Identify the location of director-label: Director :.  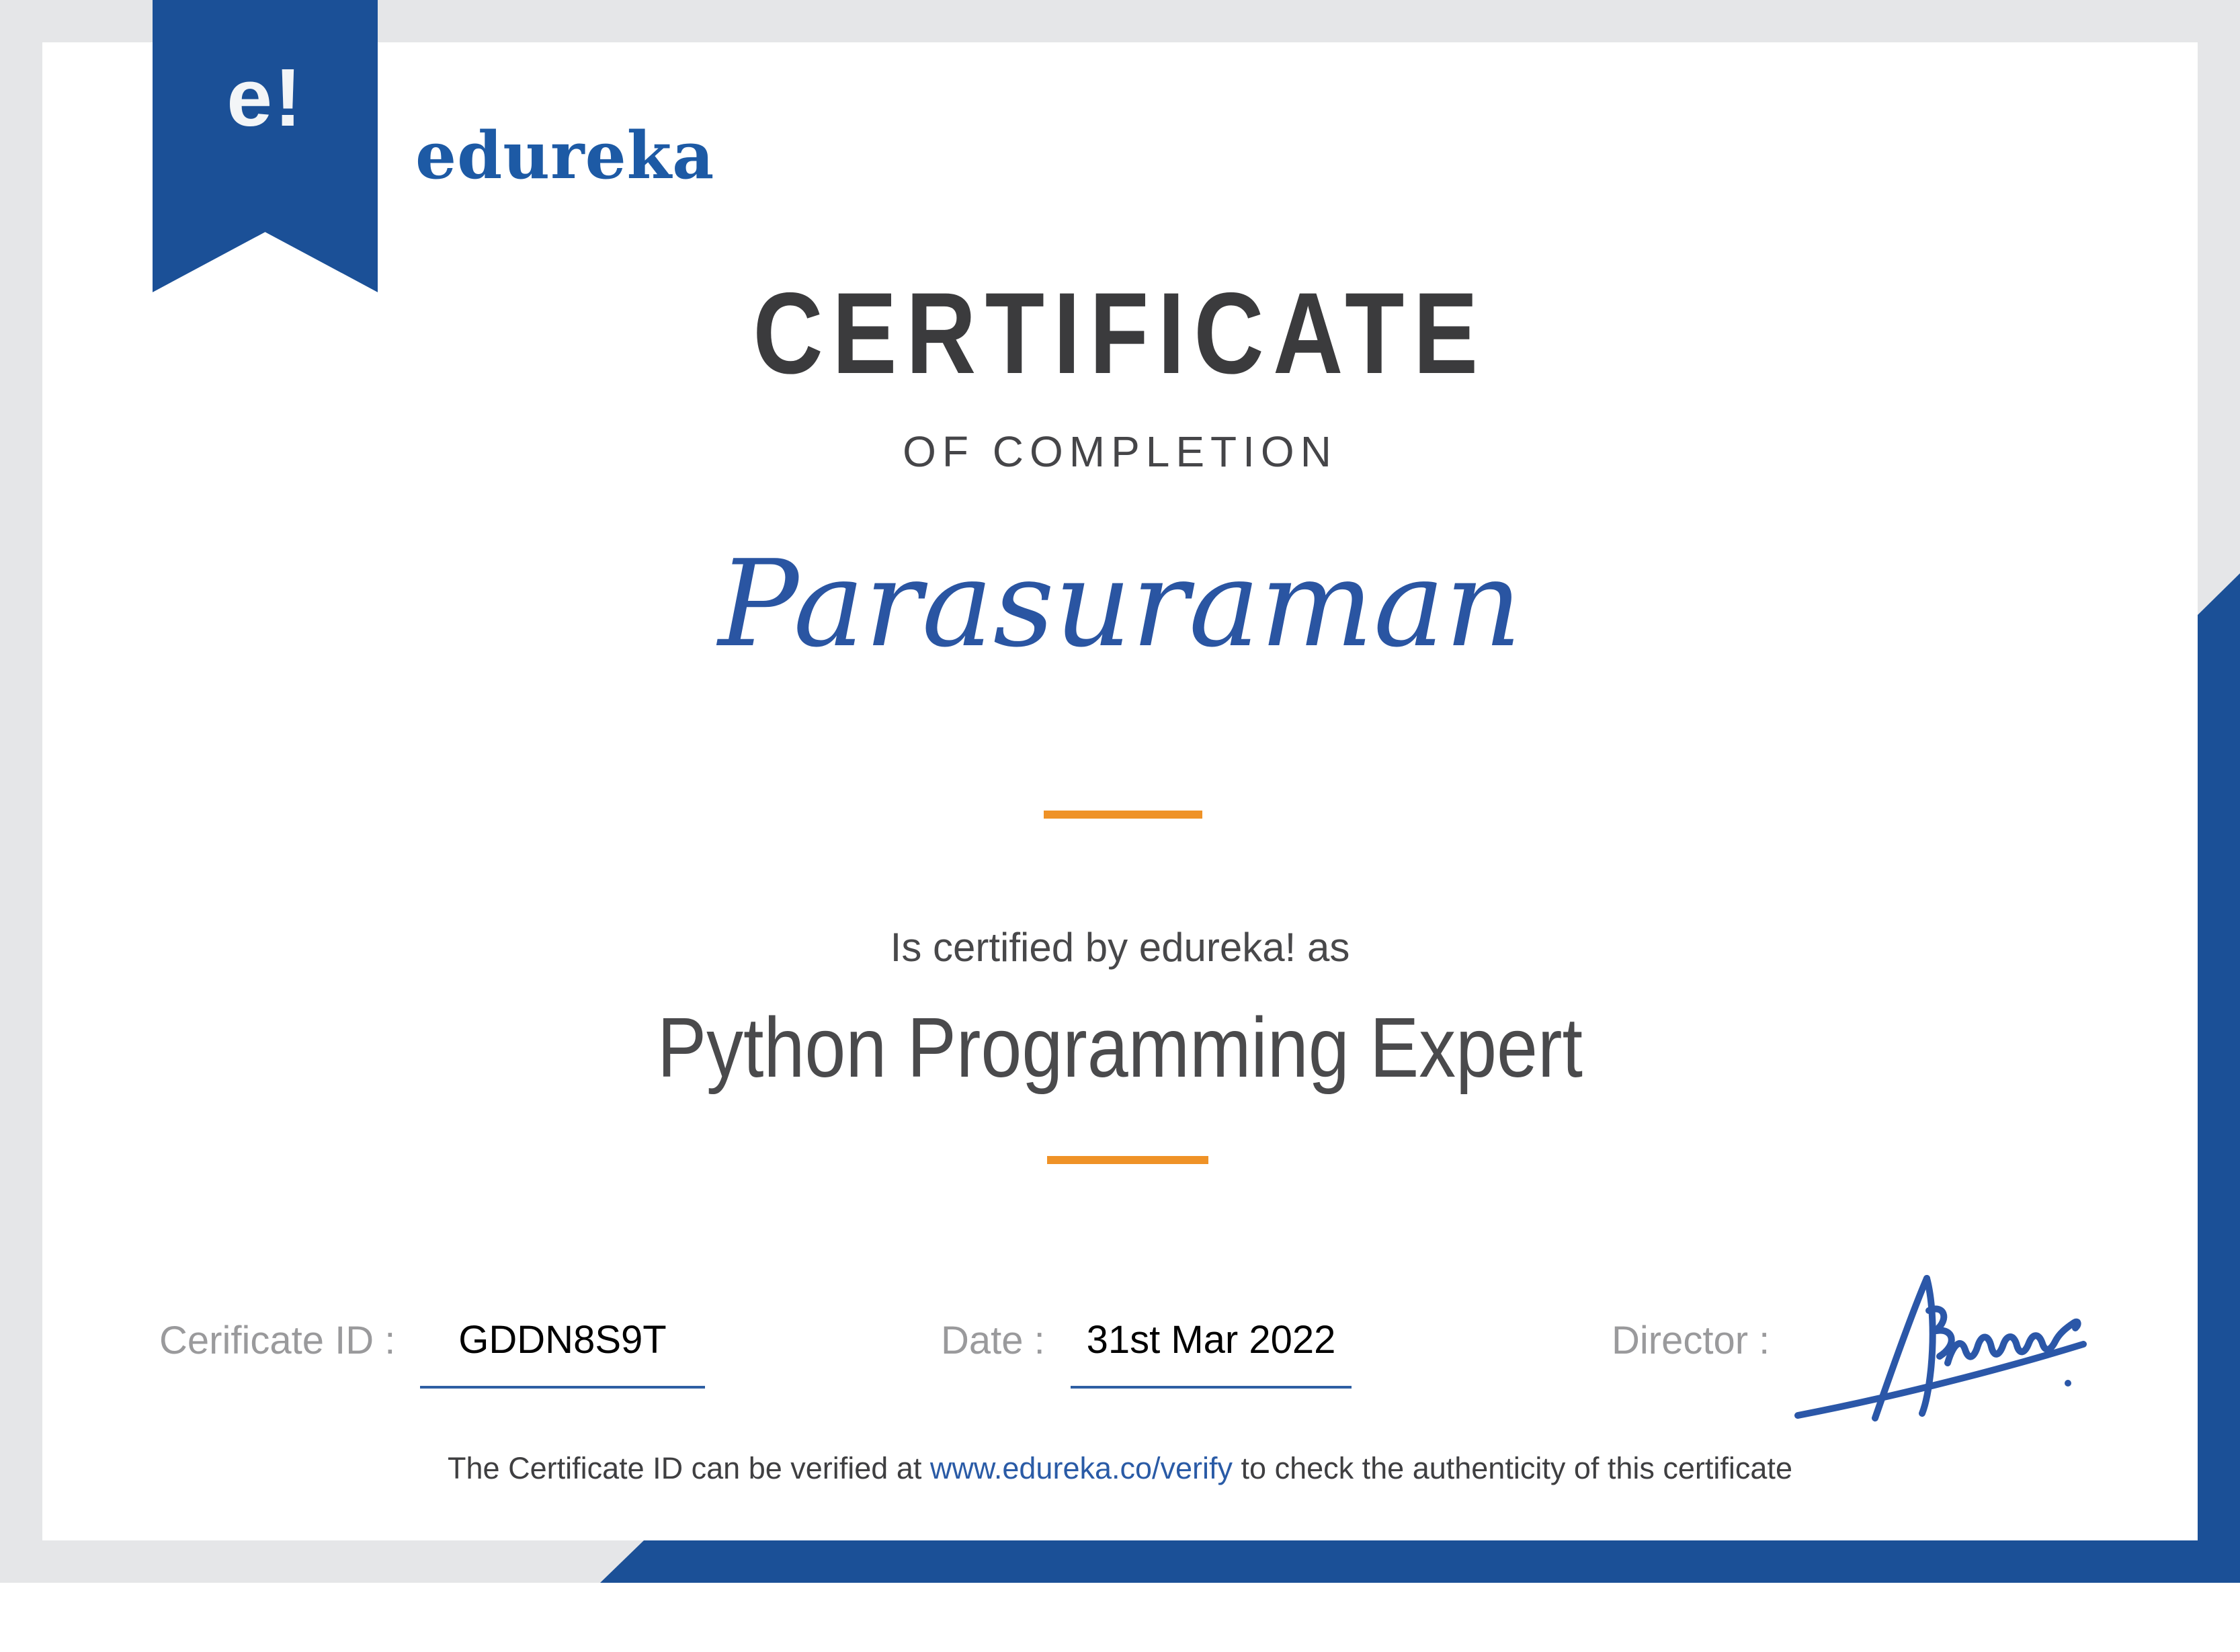
(1691, 1340).